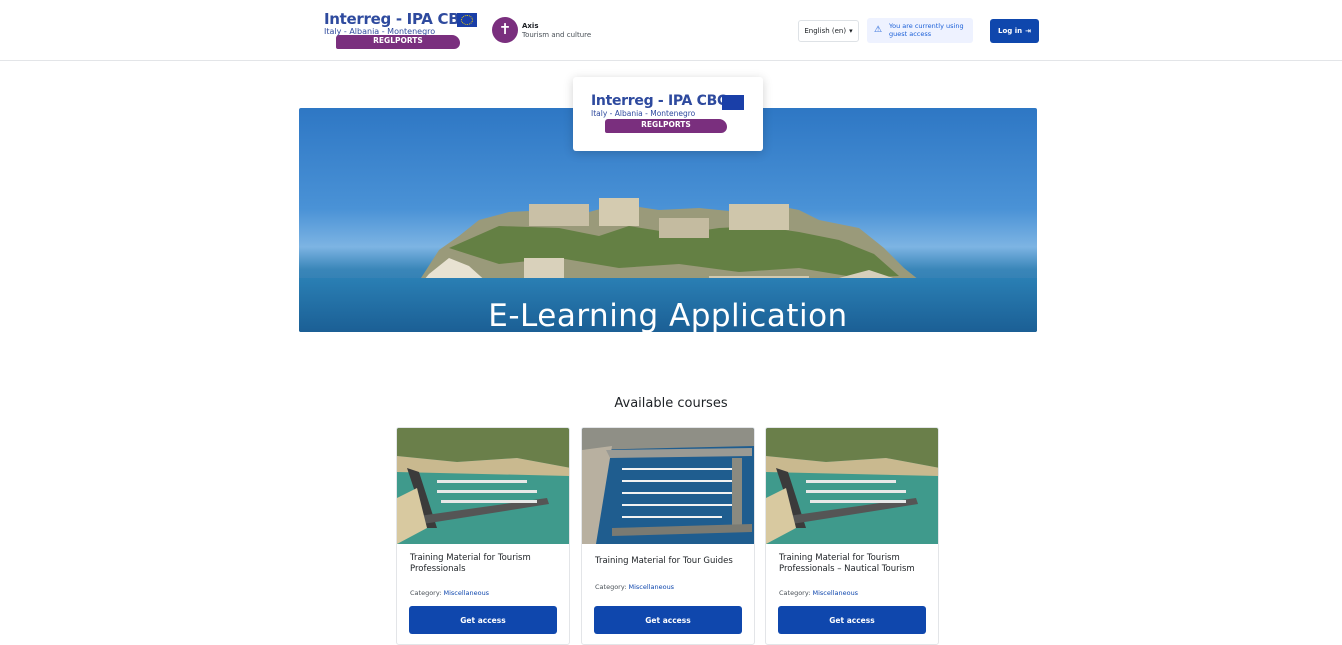  What do you see at coordinates (557, 35) in the screenshot?
I see `site-tagline: Tourism and culture` at bounding box center [557, 35].